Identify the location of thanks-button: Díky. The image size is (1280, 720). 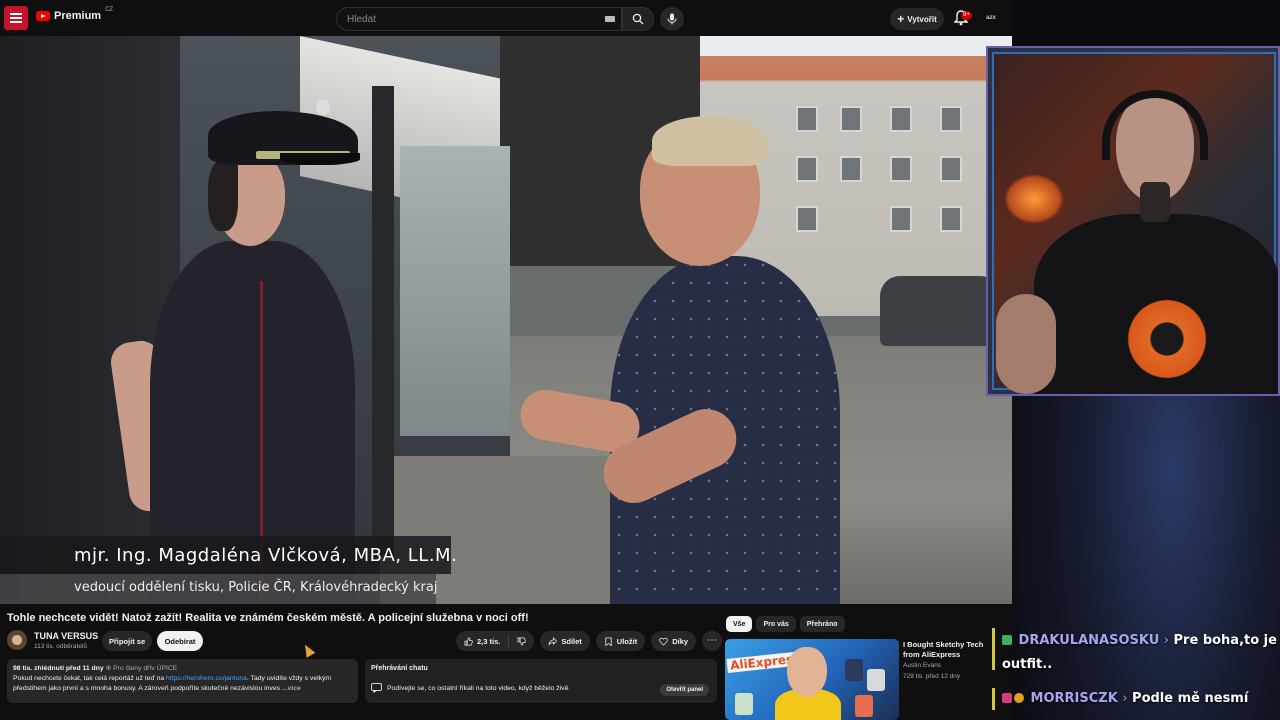
(674, 641).